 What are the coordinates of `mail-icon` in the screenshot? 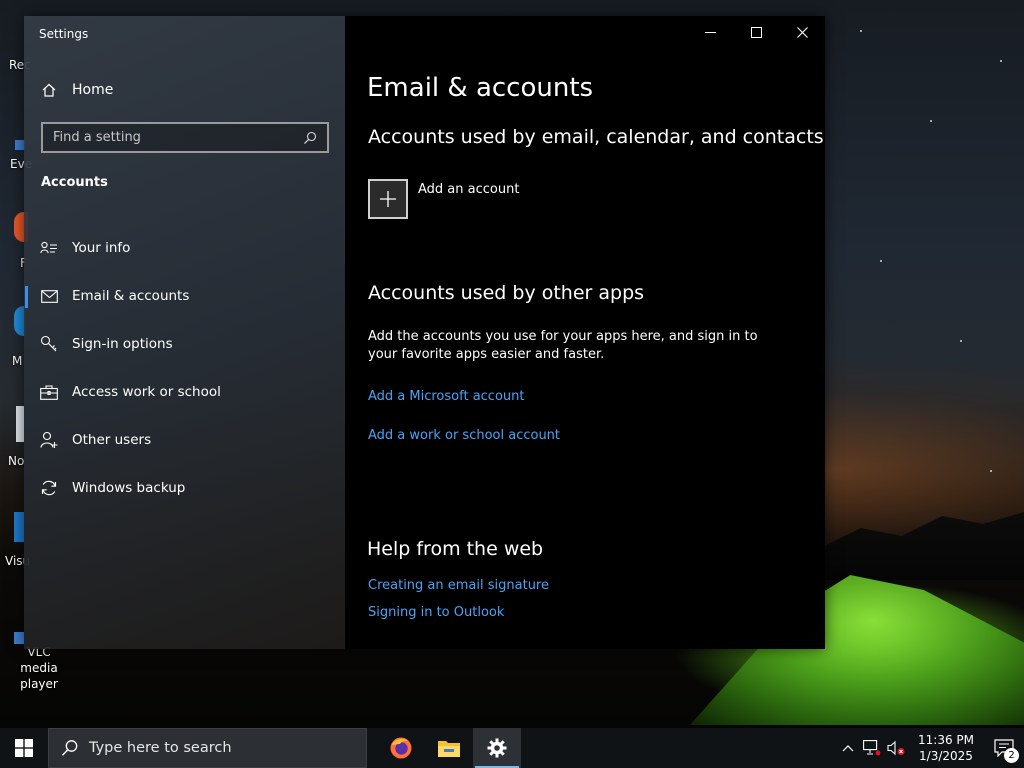 It's located at (49, 296).